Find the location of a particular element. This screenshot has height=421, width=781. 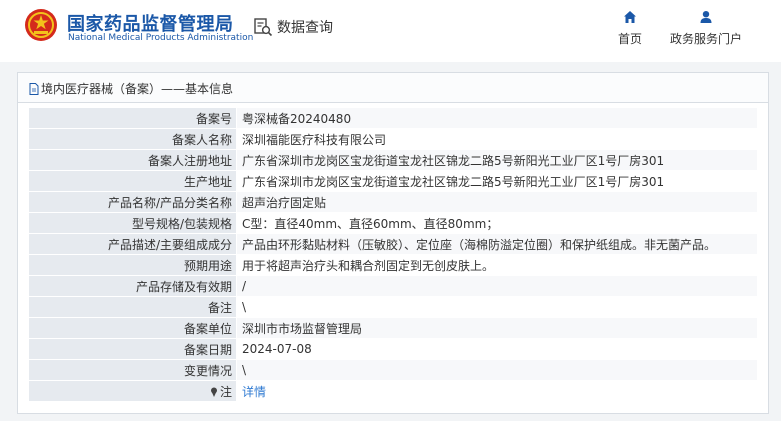

national-emblem-icon is located at coordinates (41, 25).